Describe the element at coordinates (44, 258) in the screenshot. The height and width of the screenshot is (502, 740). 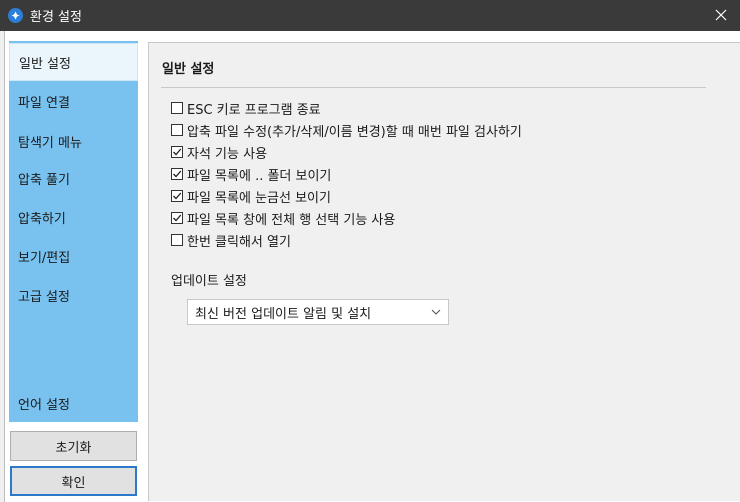
I see `sidebar-item-label: 보기/편집` at that location.